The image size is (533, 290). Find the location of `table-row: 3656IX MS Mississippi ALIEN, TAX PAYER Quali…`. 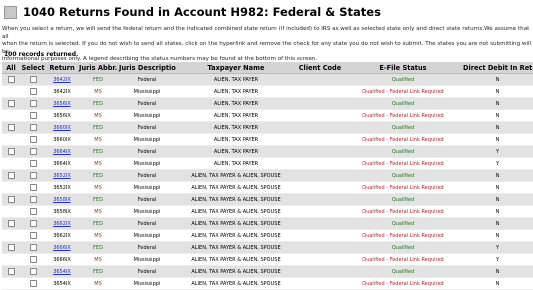

table-row: 3656IX MS Mississippi ALIEN, TAX PAYER Quali… is located at coordinates (267, 115).